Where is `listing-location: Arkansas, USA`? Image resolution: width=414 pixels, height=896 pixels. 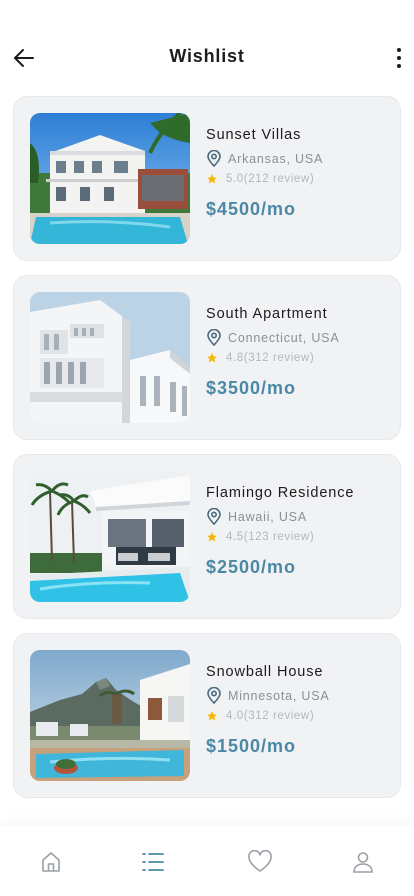 listing-location: Arkansas, USA is located at coordinates (298, 158).